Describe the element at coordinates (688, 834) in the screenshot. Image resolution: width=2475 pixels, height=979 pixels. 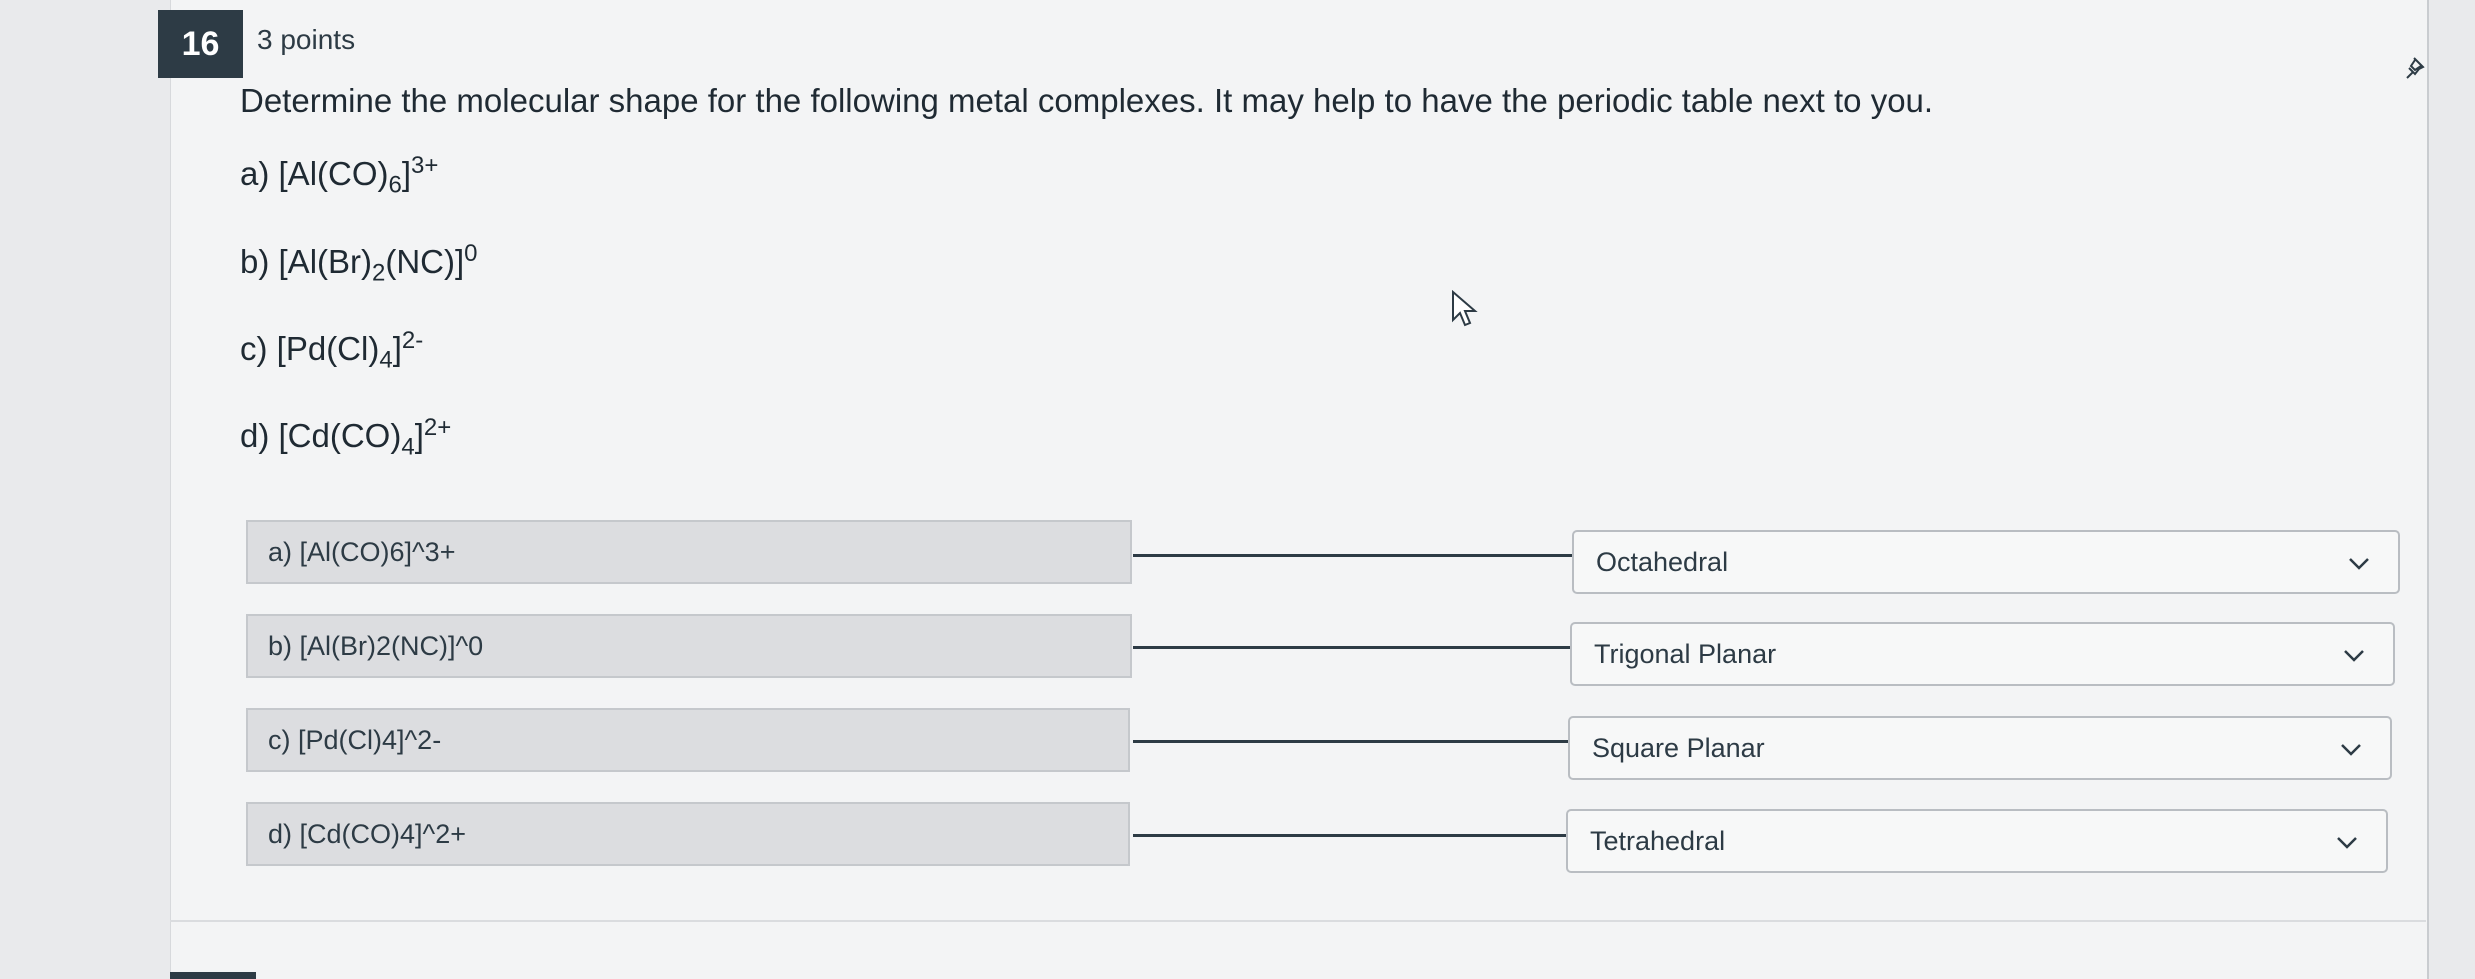
I see `match-prompt-d: d) [Cd(CO)4]^2+` at that location.